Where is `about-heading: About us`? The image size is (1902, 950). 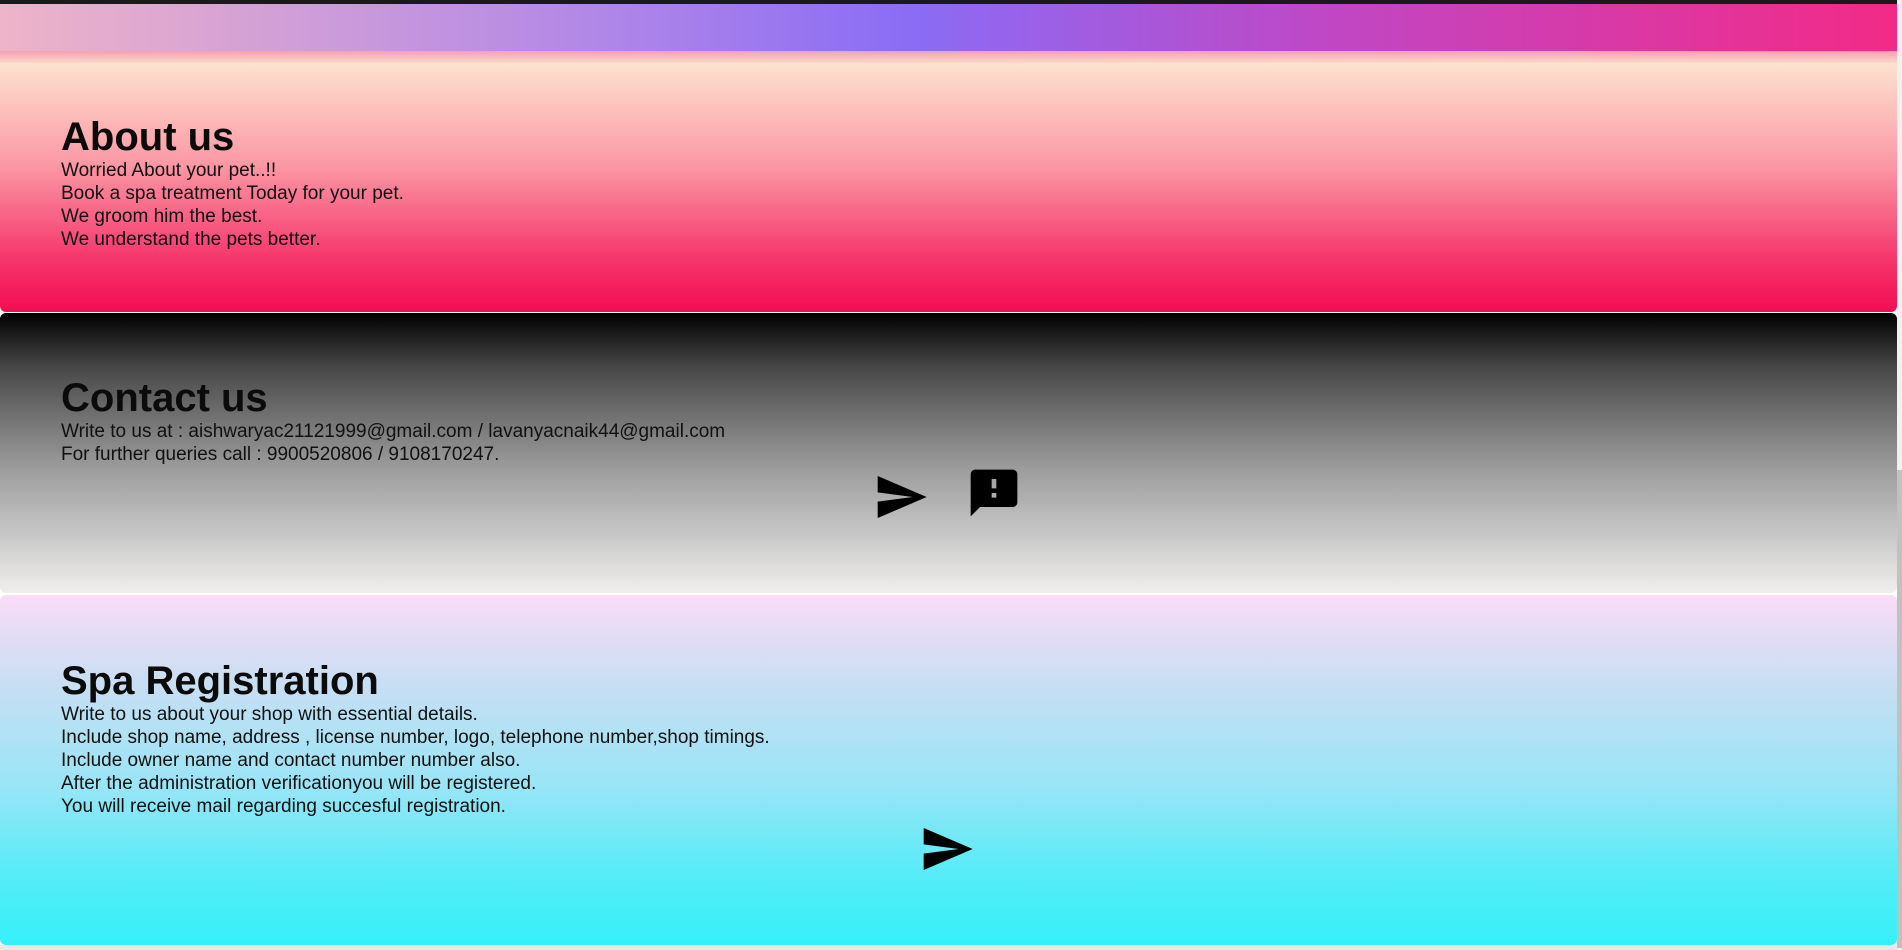
about-heading: About us is located at coordinates (148, 137).